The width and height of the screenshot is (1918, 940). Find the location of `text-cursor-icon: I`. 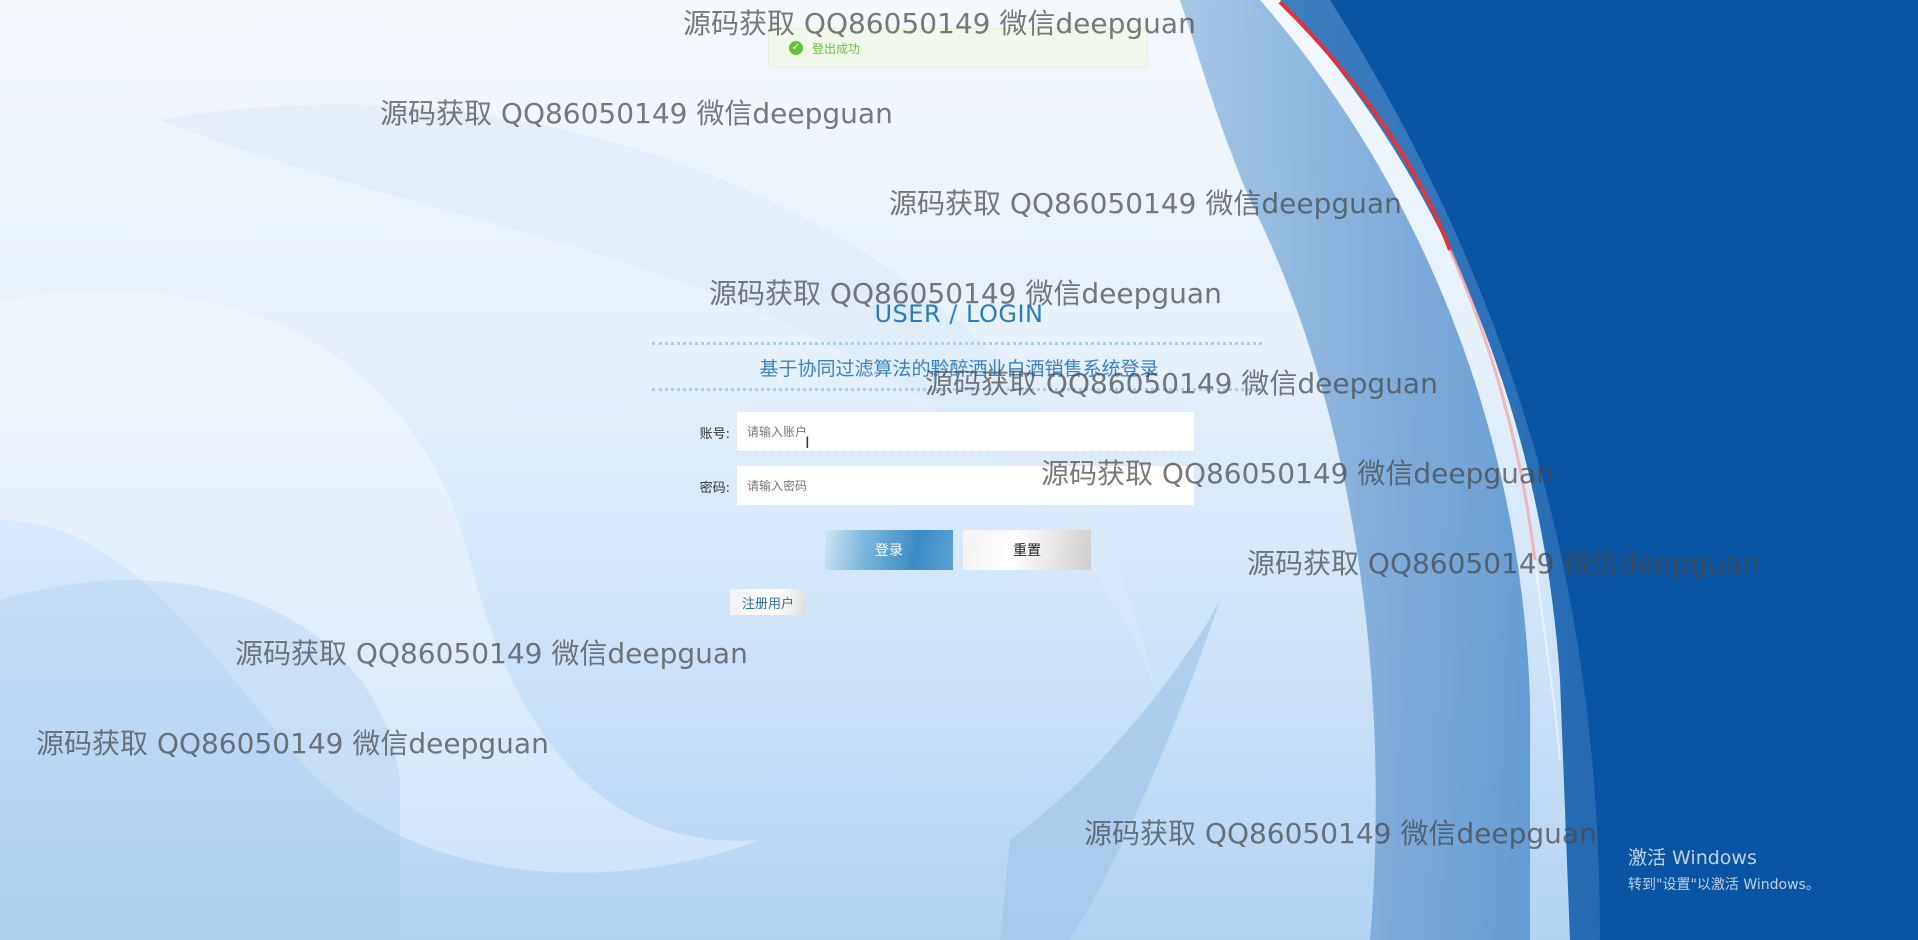

text-cursor-icon: I is located at coordinates (807, 442).